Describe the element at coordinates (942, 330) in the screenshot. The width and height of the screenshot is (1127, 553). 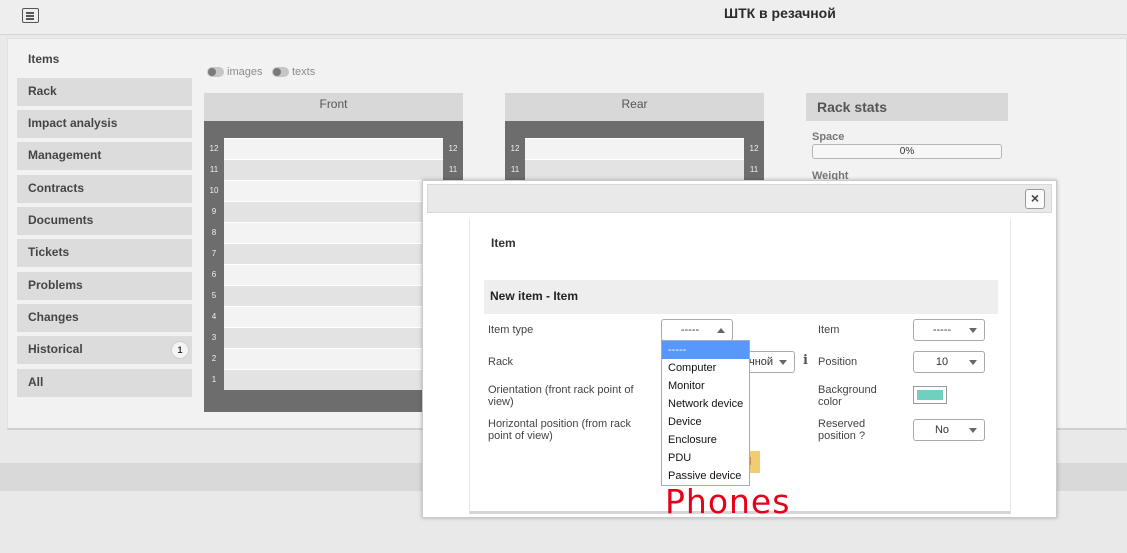
I see `item-value: -----` at that location.